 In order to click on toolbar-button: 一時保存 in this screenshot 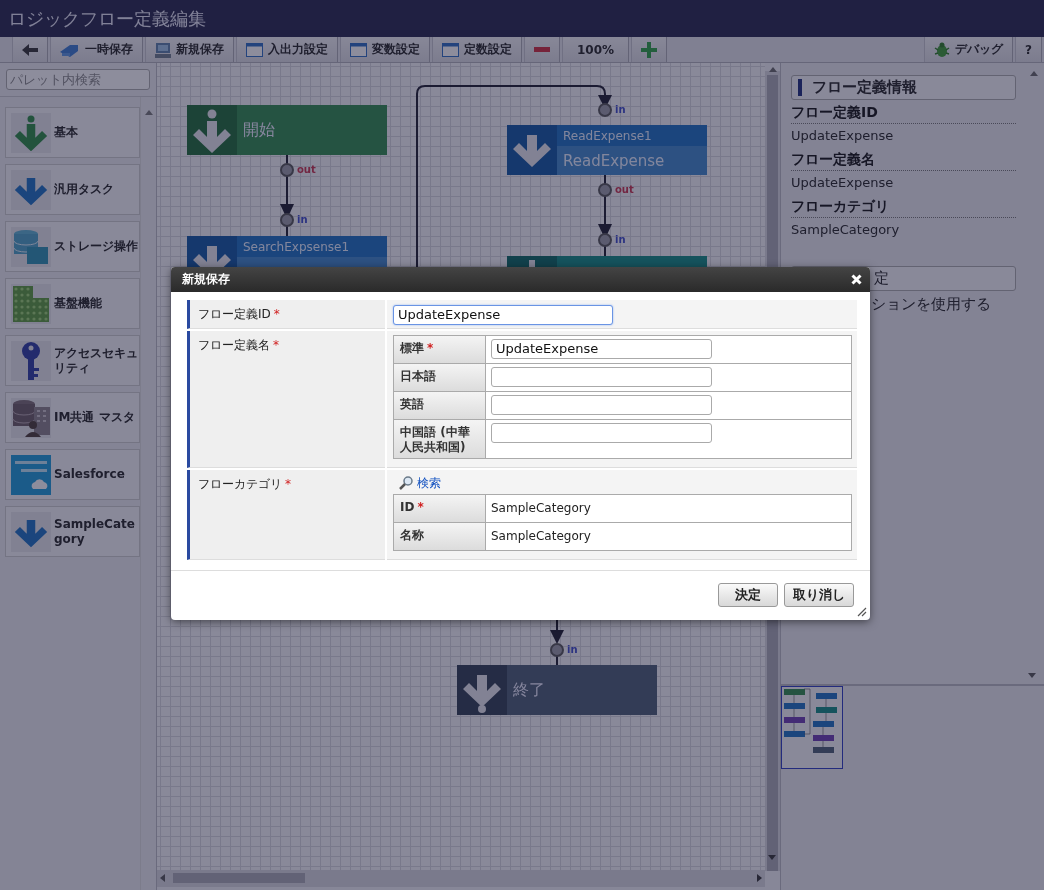, I will do `click(96, 49)`.